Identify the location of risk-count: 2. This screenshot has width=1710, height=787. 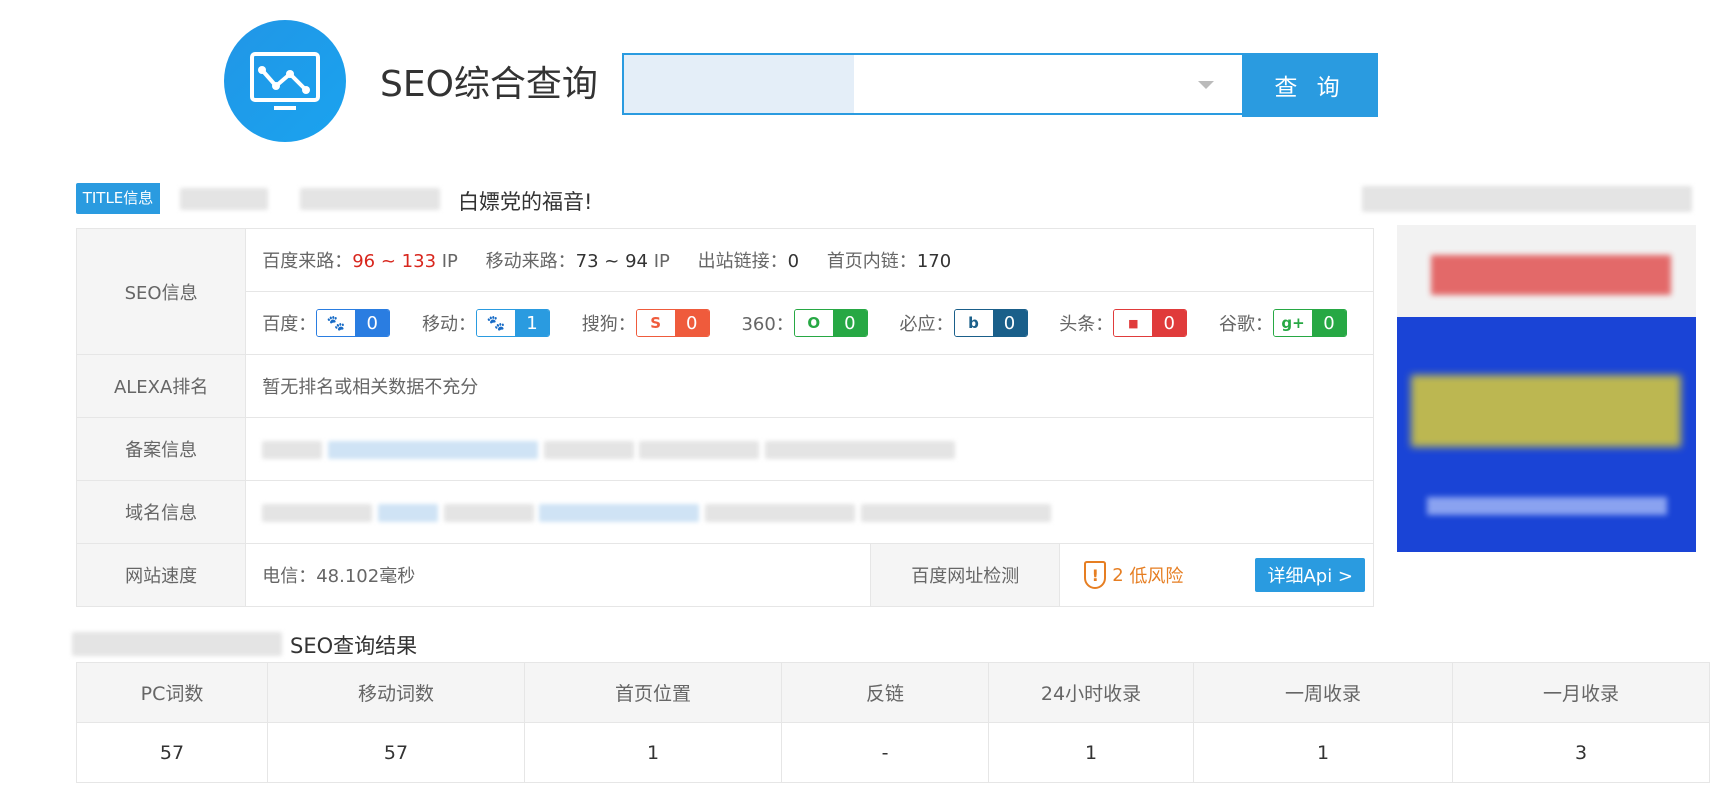
(1118, 575).